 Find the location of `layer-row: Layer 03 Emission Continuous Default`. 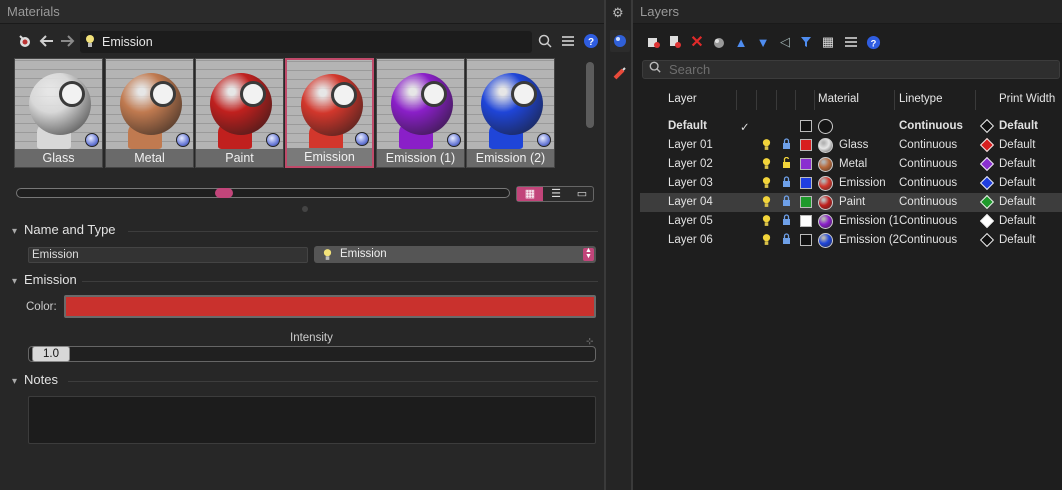

layer-row: Layer 03 Emission Continuous Default is located at coordinates (851, 183).